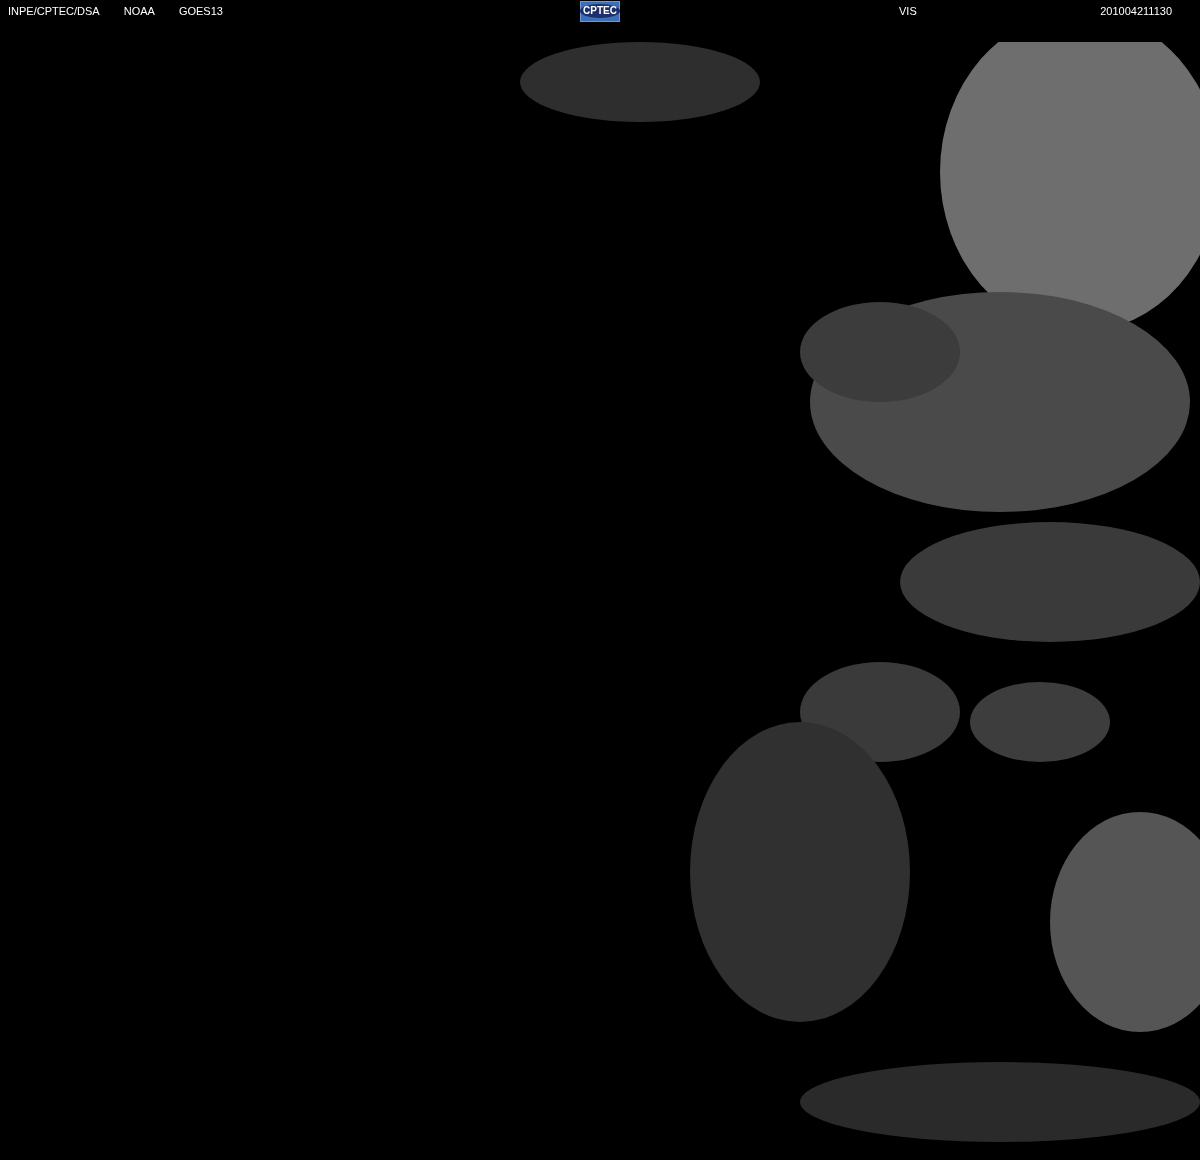 Image resolution: width=1200 pixels, height=1160 pixels. What do you see at coordinates (908, 11) in the screenshot?
I see `channel-label: VIS` at bounding box center [908, 11].